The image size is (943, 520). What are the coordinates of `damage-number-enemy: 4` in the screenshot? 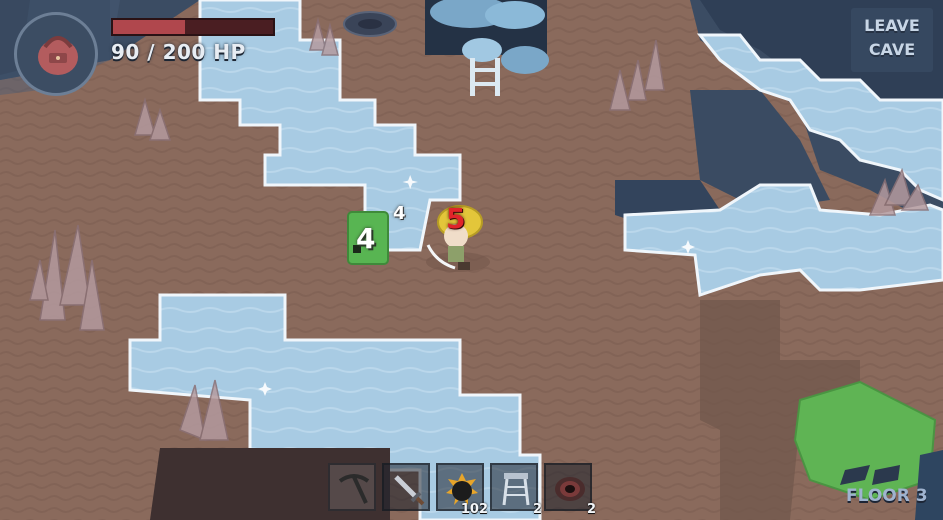 It's located at (366, 238).